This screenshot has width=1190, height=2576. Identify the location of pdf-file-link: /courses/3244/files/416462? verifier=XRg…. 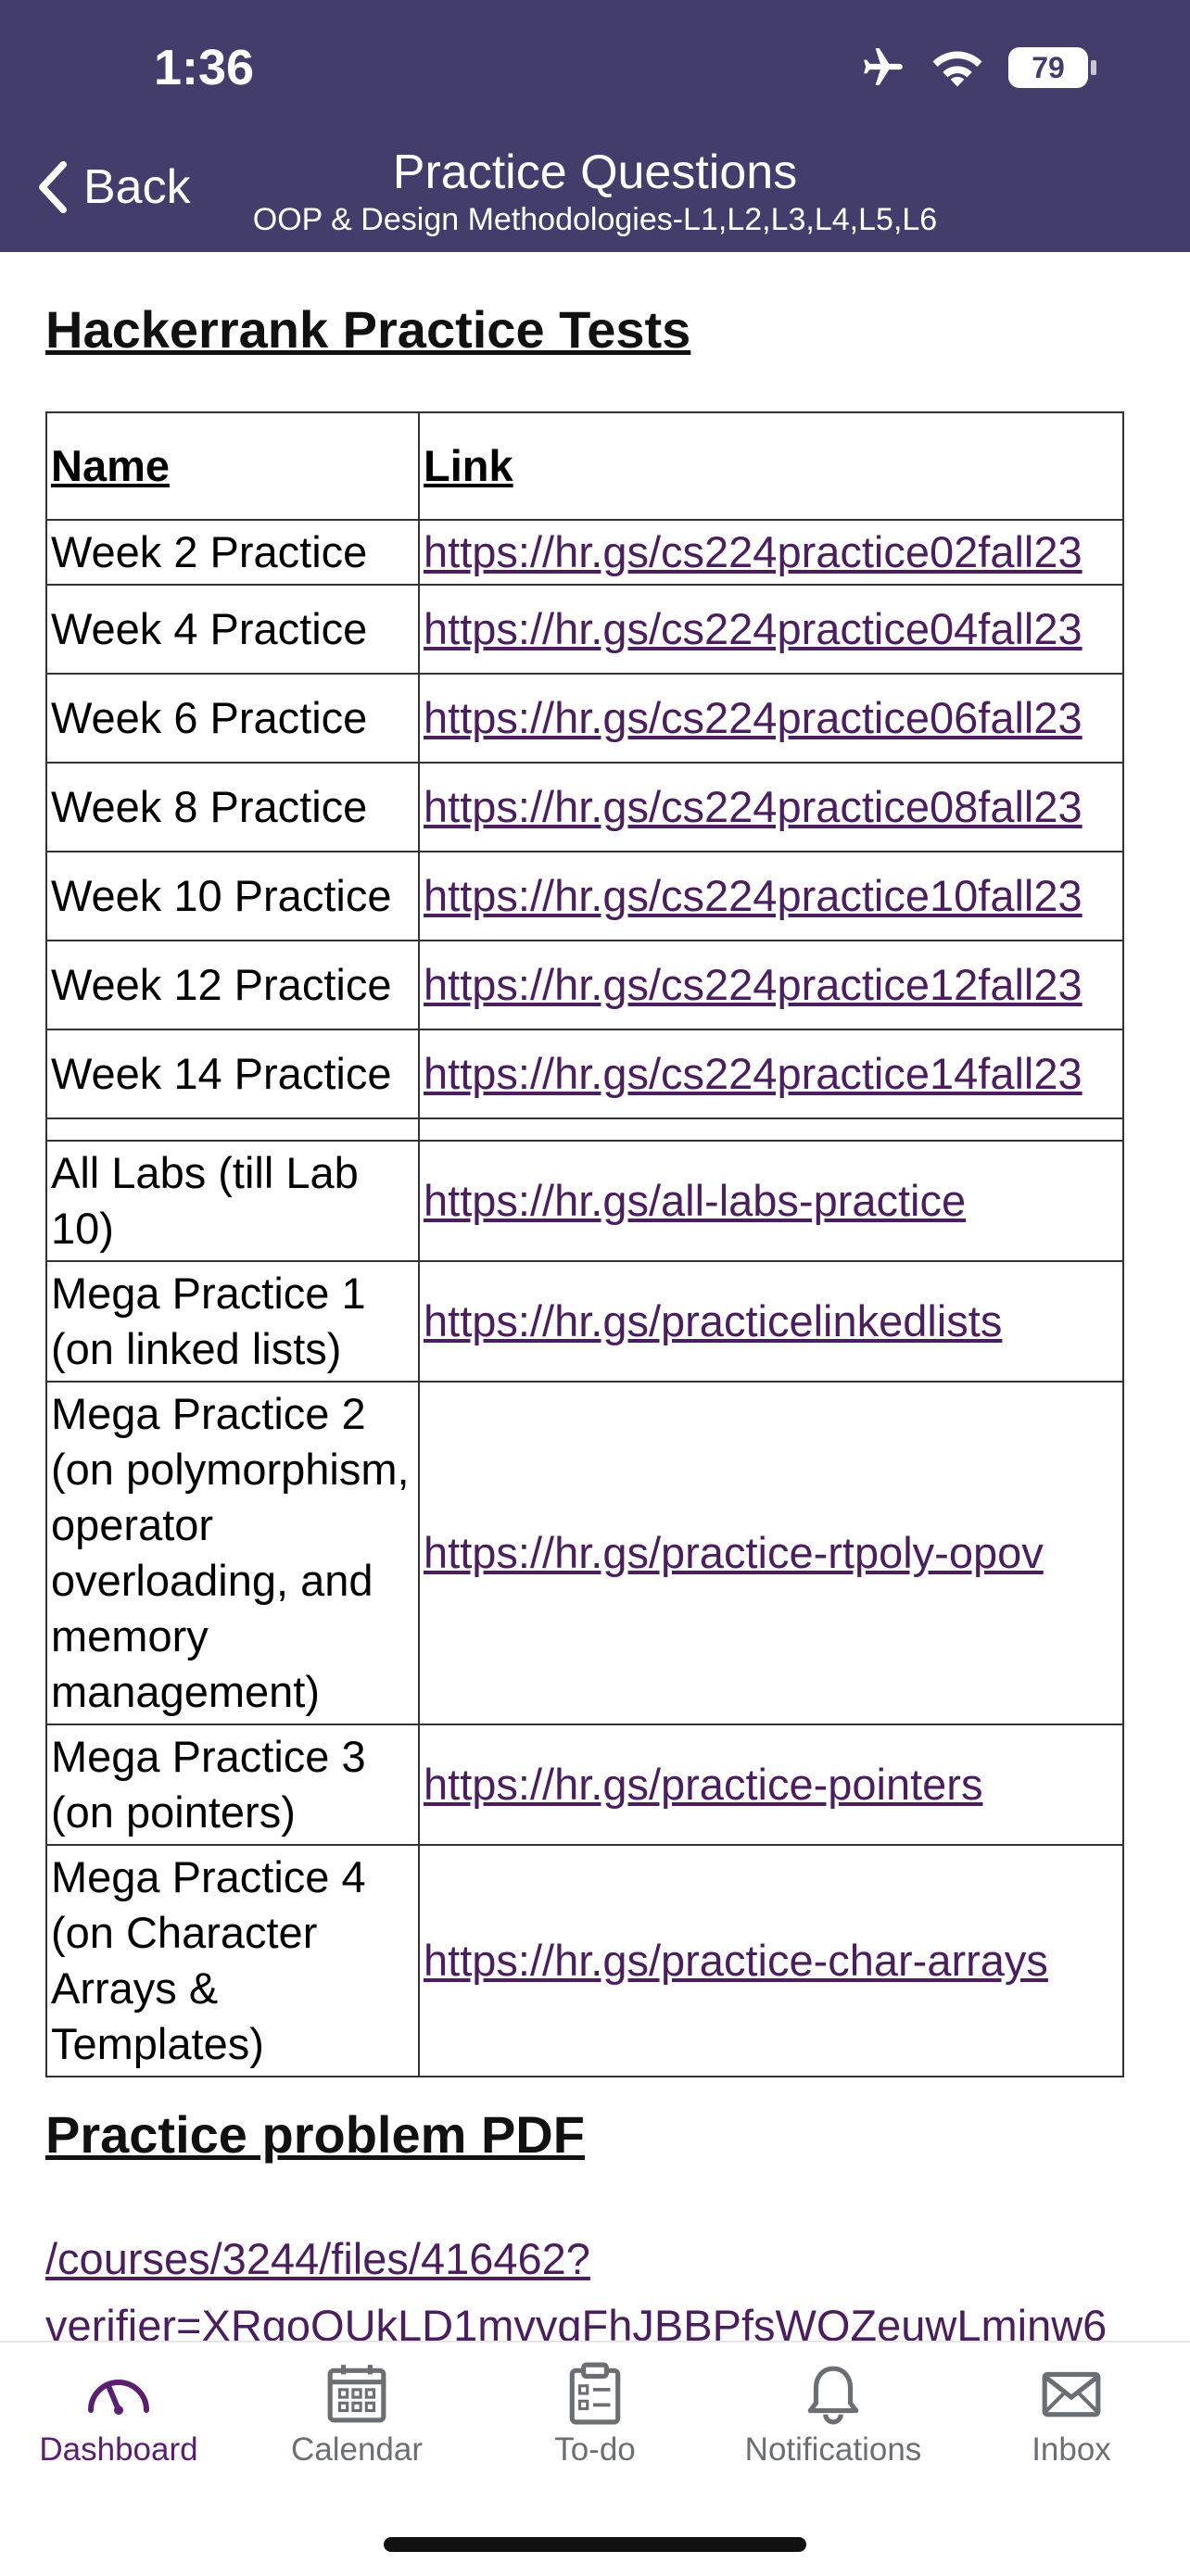
(617, 2292).